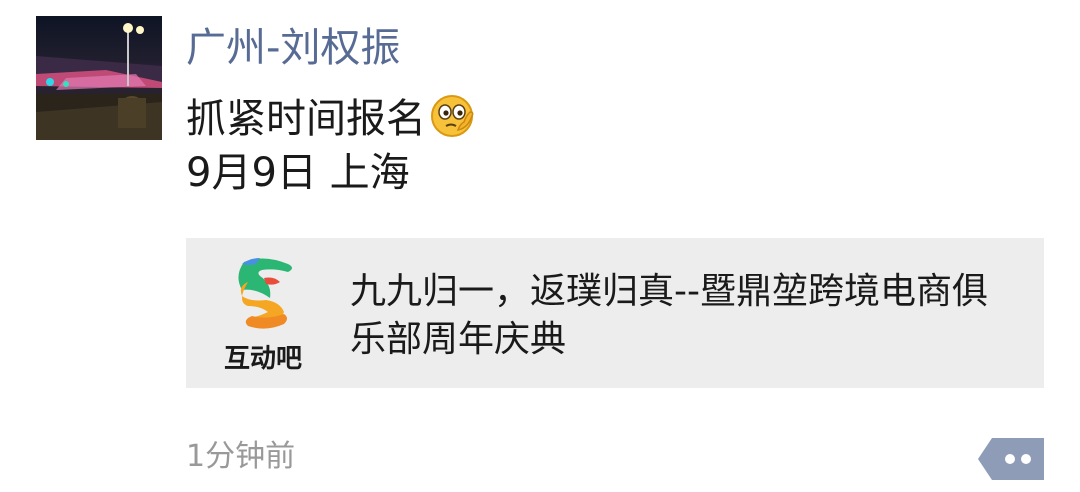  Describe the element at coordinates (265, 293) in the screenshot. I see `hands-logo-icon` at that location.